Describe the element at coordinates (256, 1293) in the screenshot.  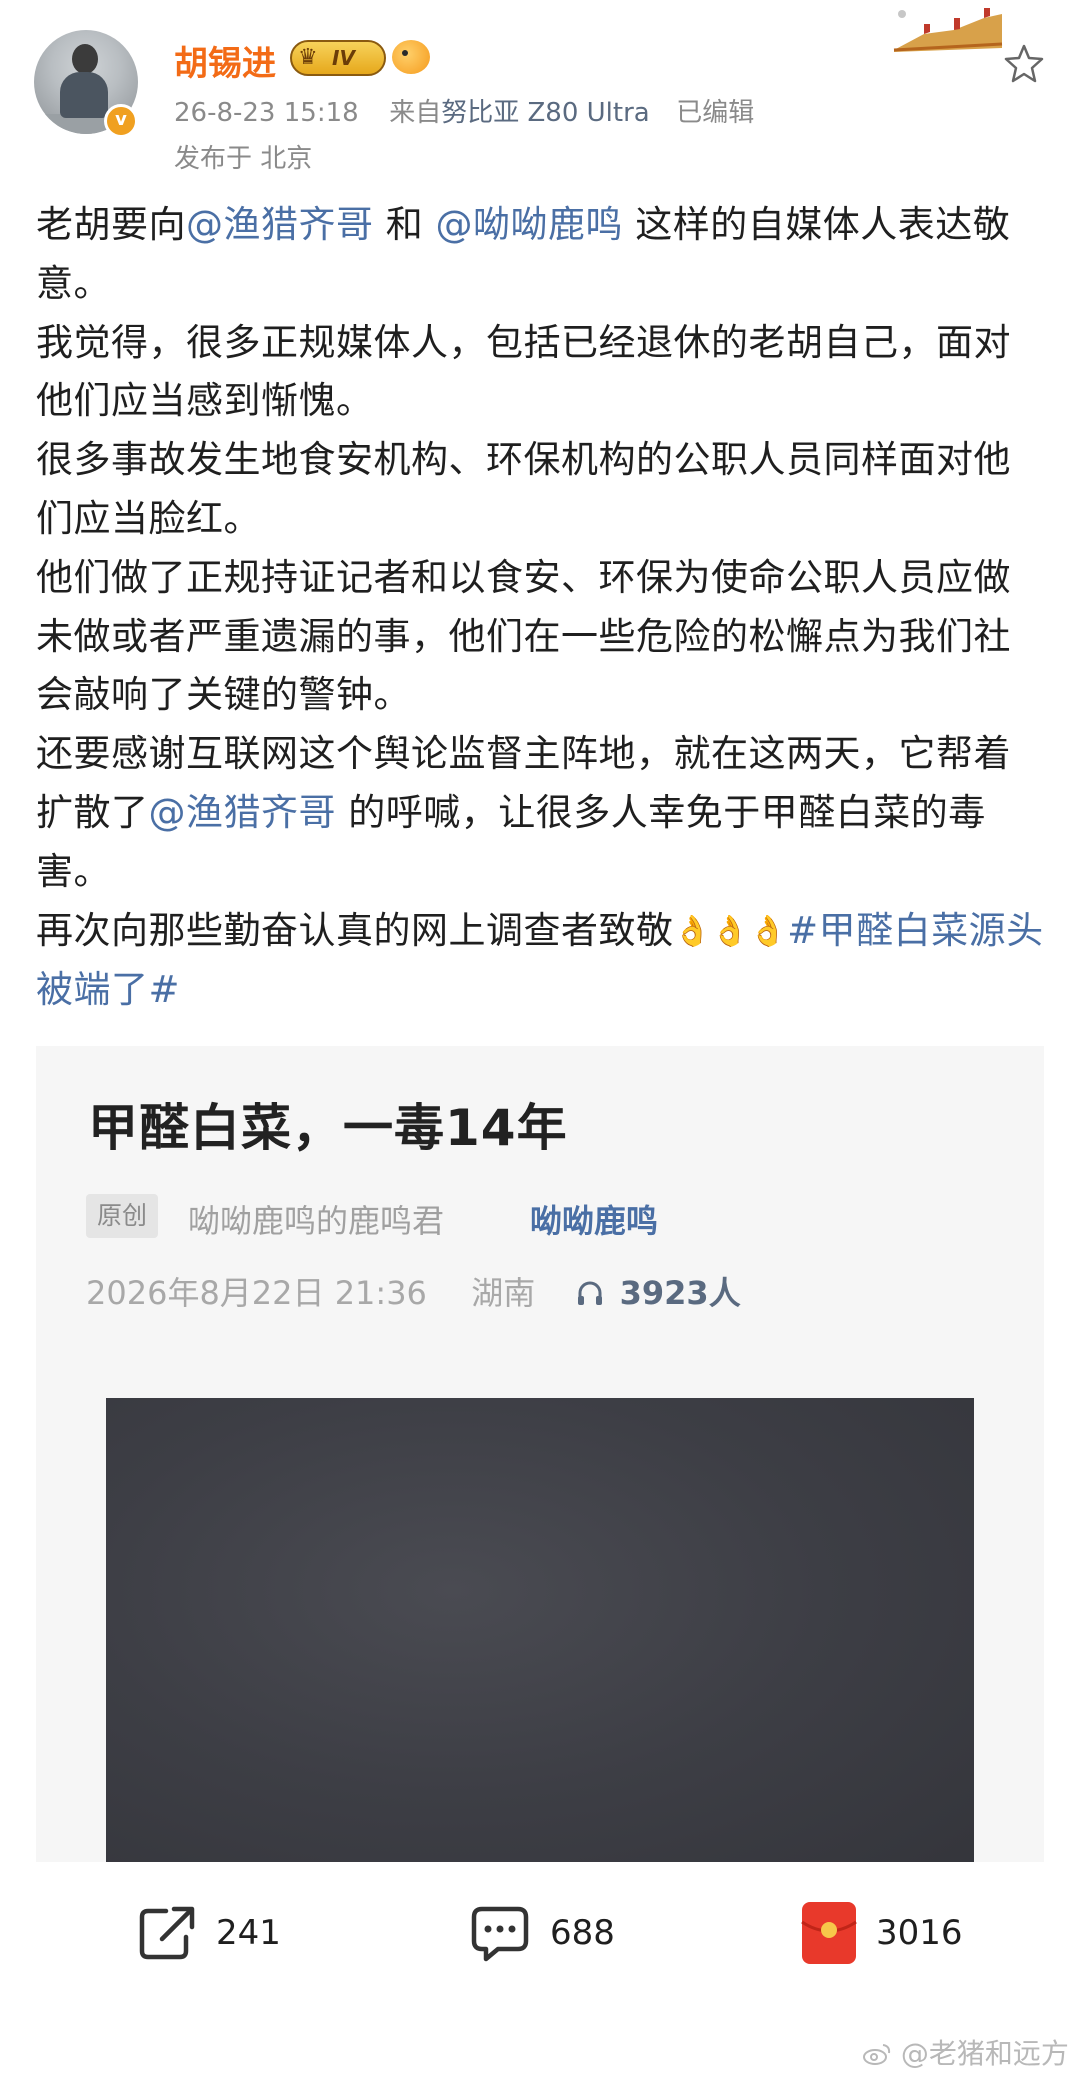
I see `article-date: 2026年8月22日 21:36` at that location.